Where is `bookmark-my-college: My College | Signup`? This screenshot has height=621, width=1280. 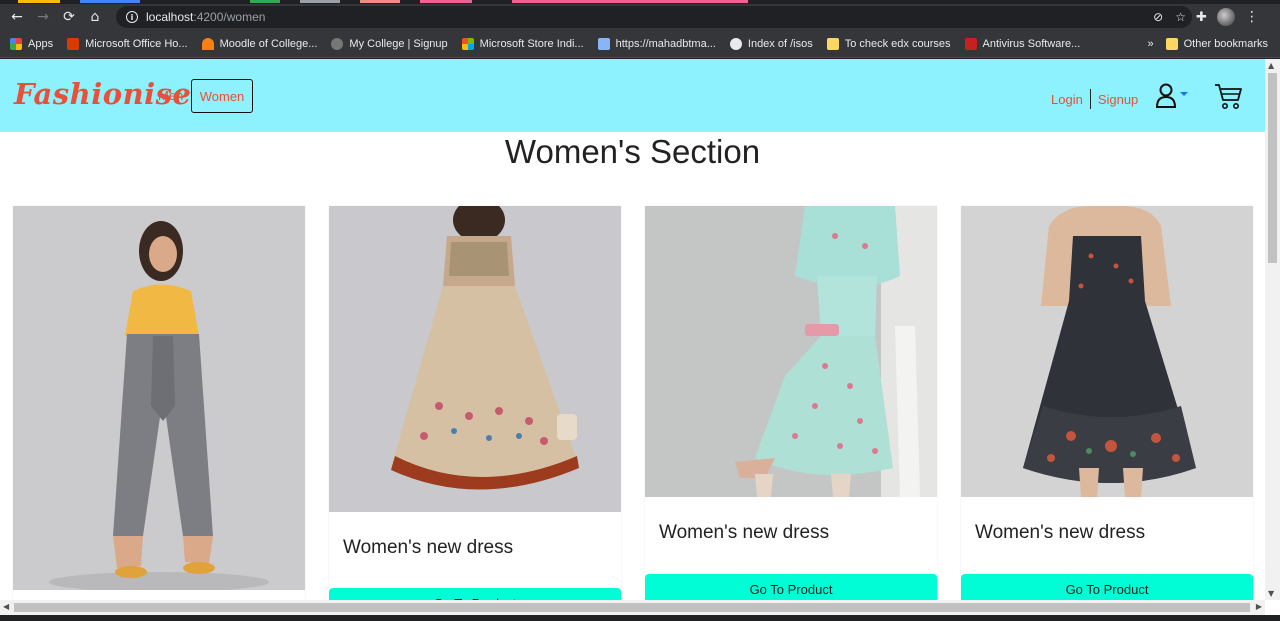 bookmark-my-college: My College | Signup is located at coordinates (389, 43).